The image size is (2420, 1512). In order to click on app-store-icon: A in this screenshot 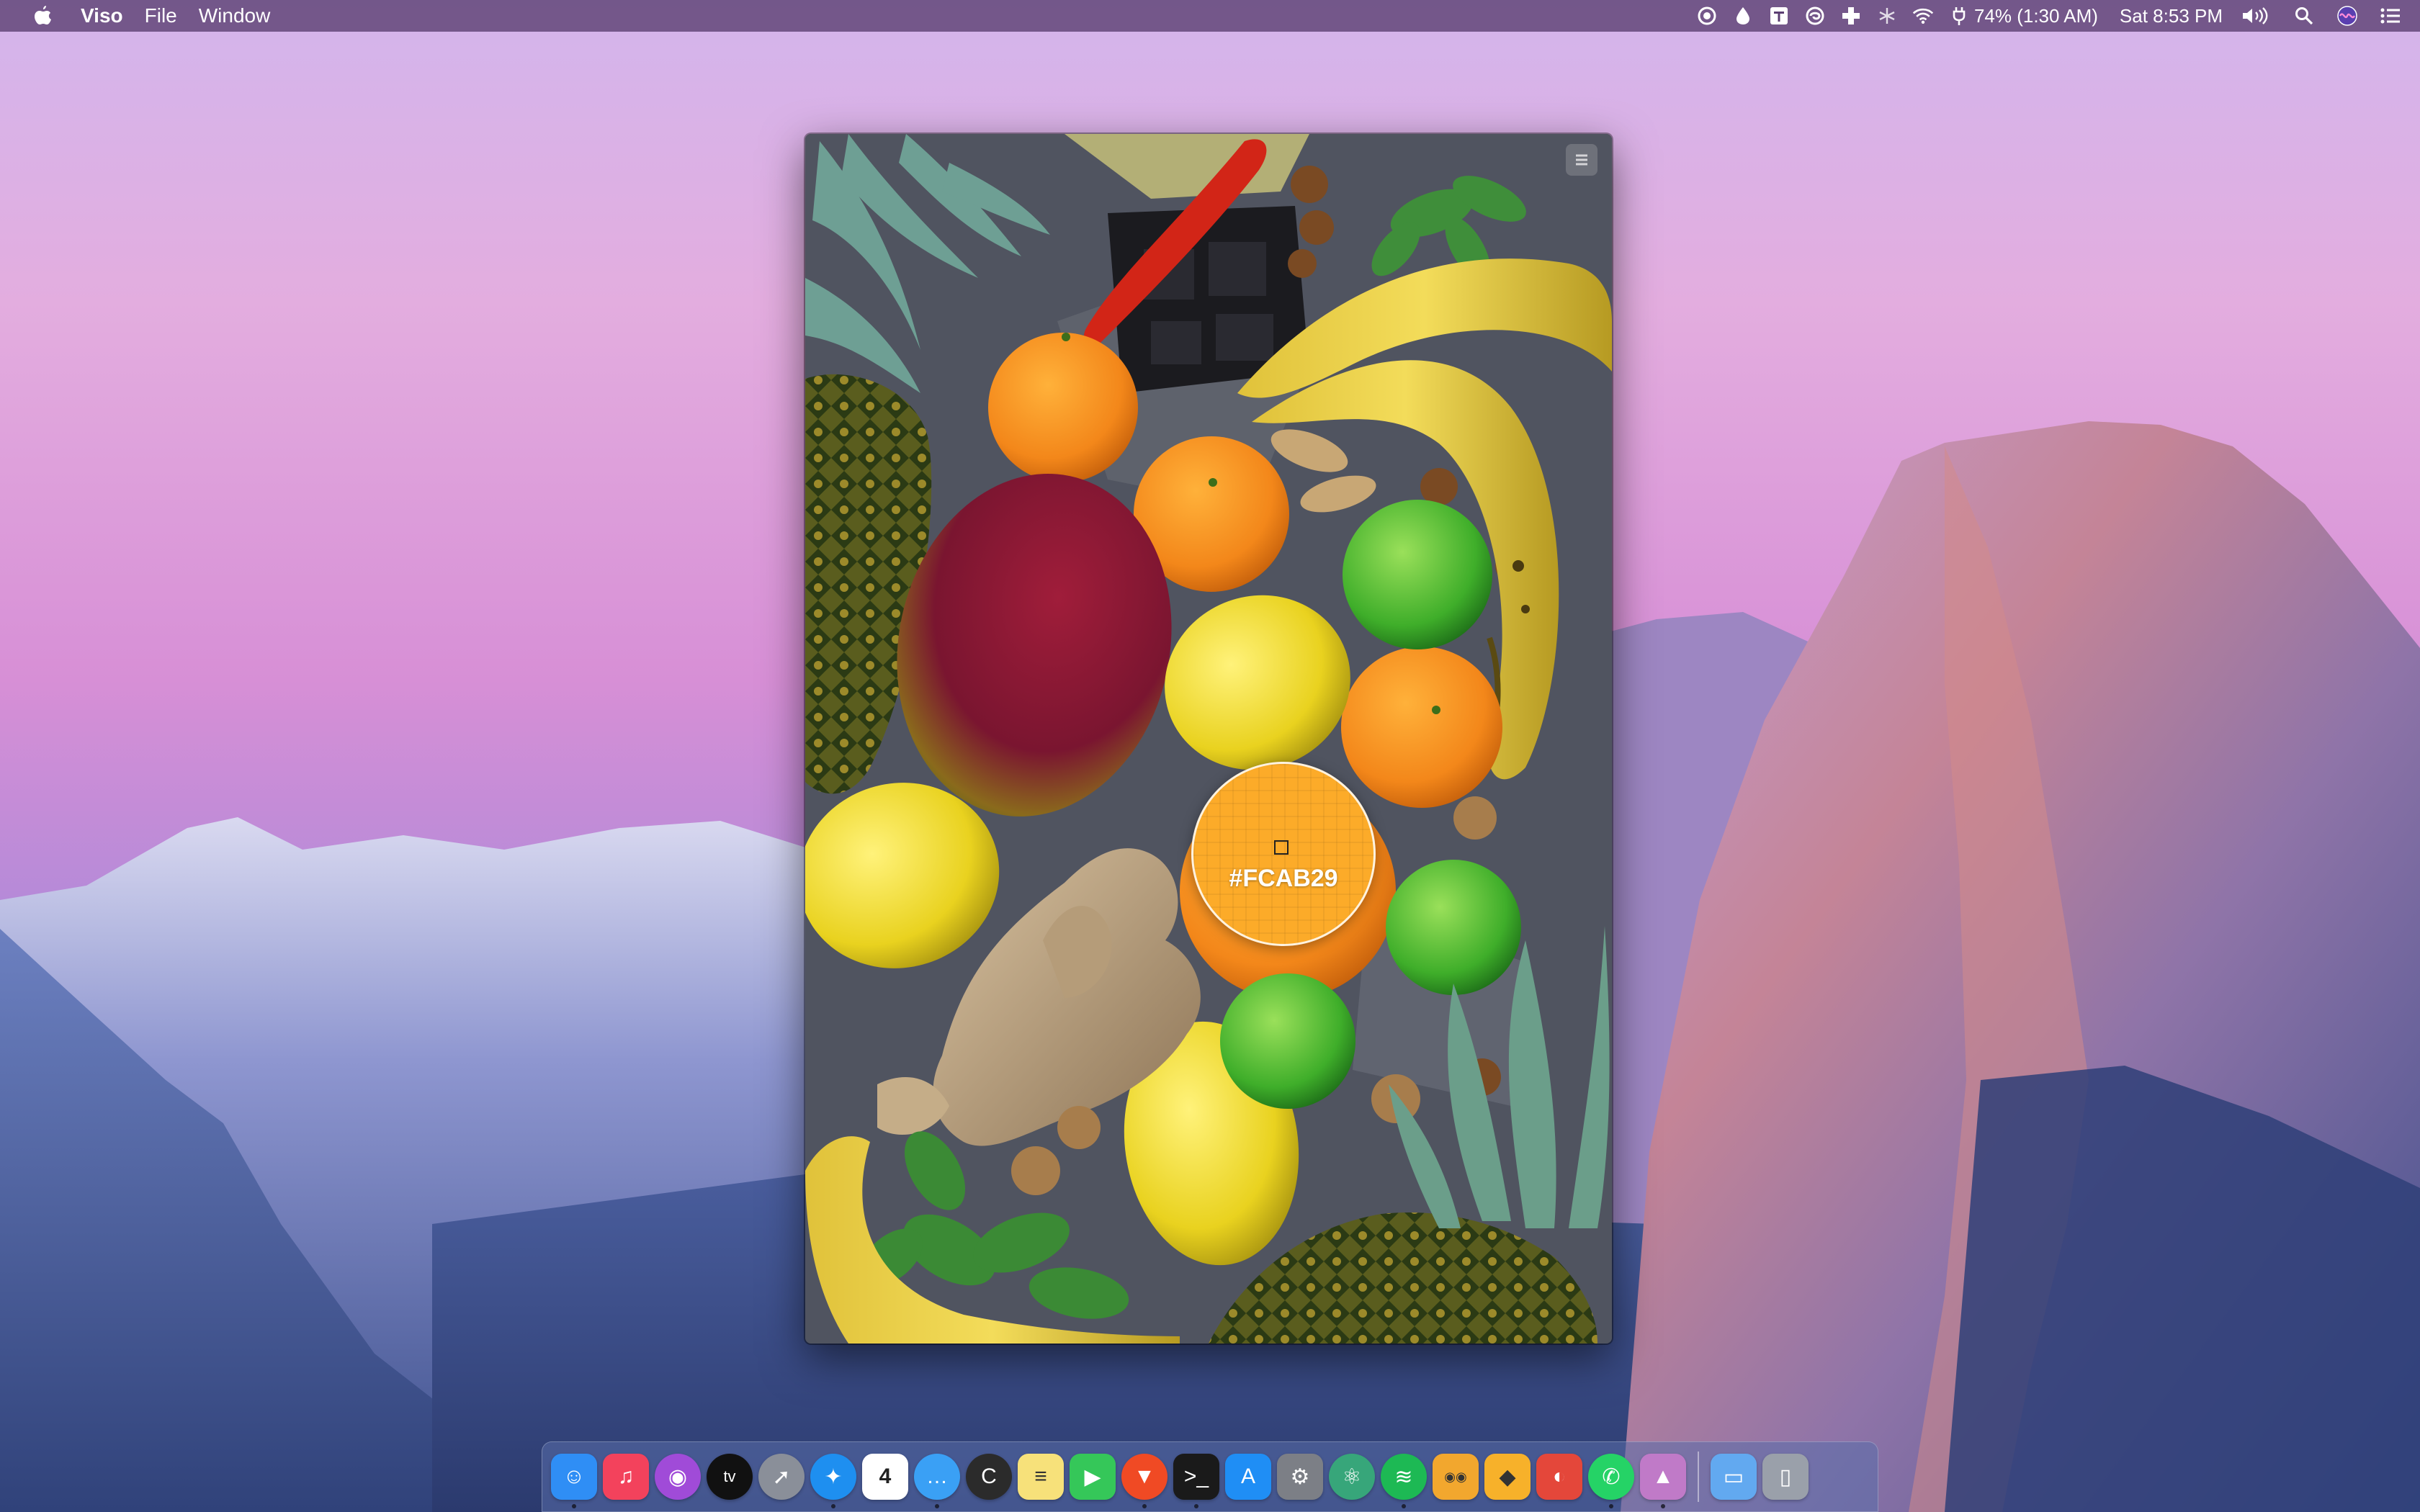, I will do `click(1248, 1477)`.